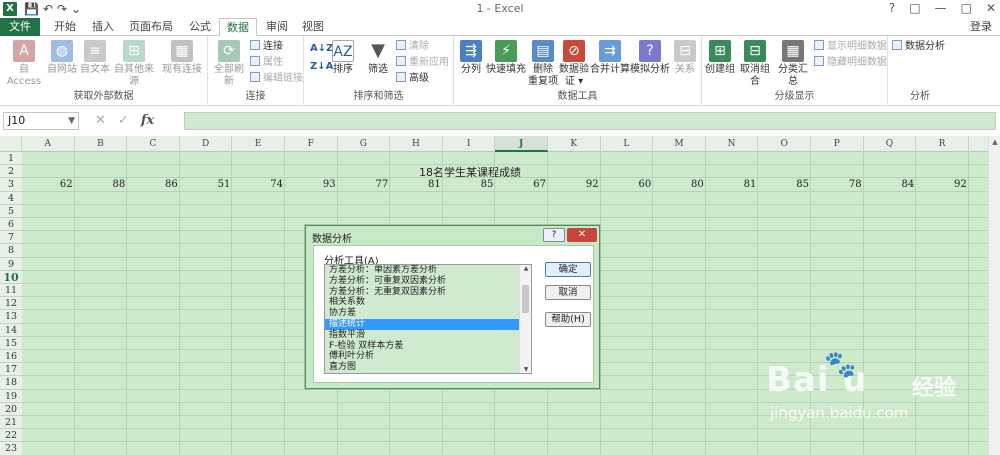 This screenshot has height=455, width=1000. What do you see at coordinates (755, 64) in the screenshot?
I see `ungroup-button: ⊟ 取消组合` at bounding box center [755, 64].